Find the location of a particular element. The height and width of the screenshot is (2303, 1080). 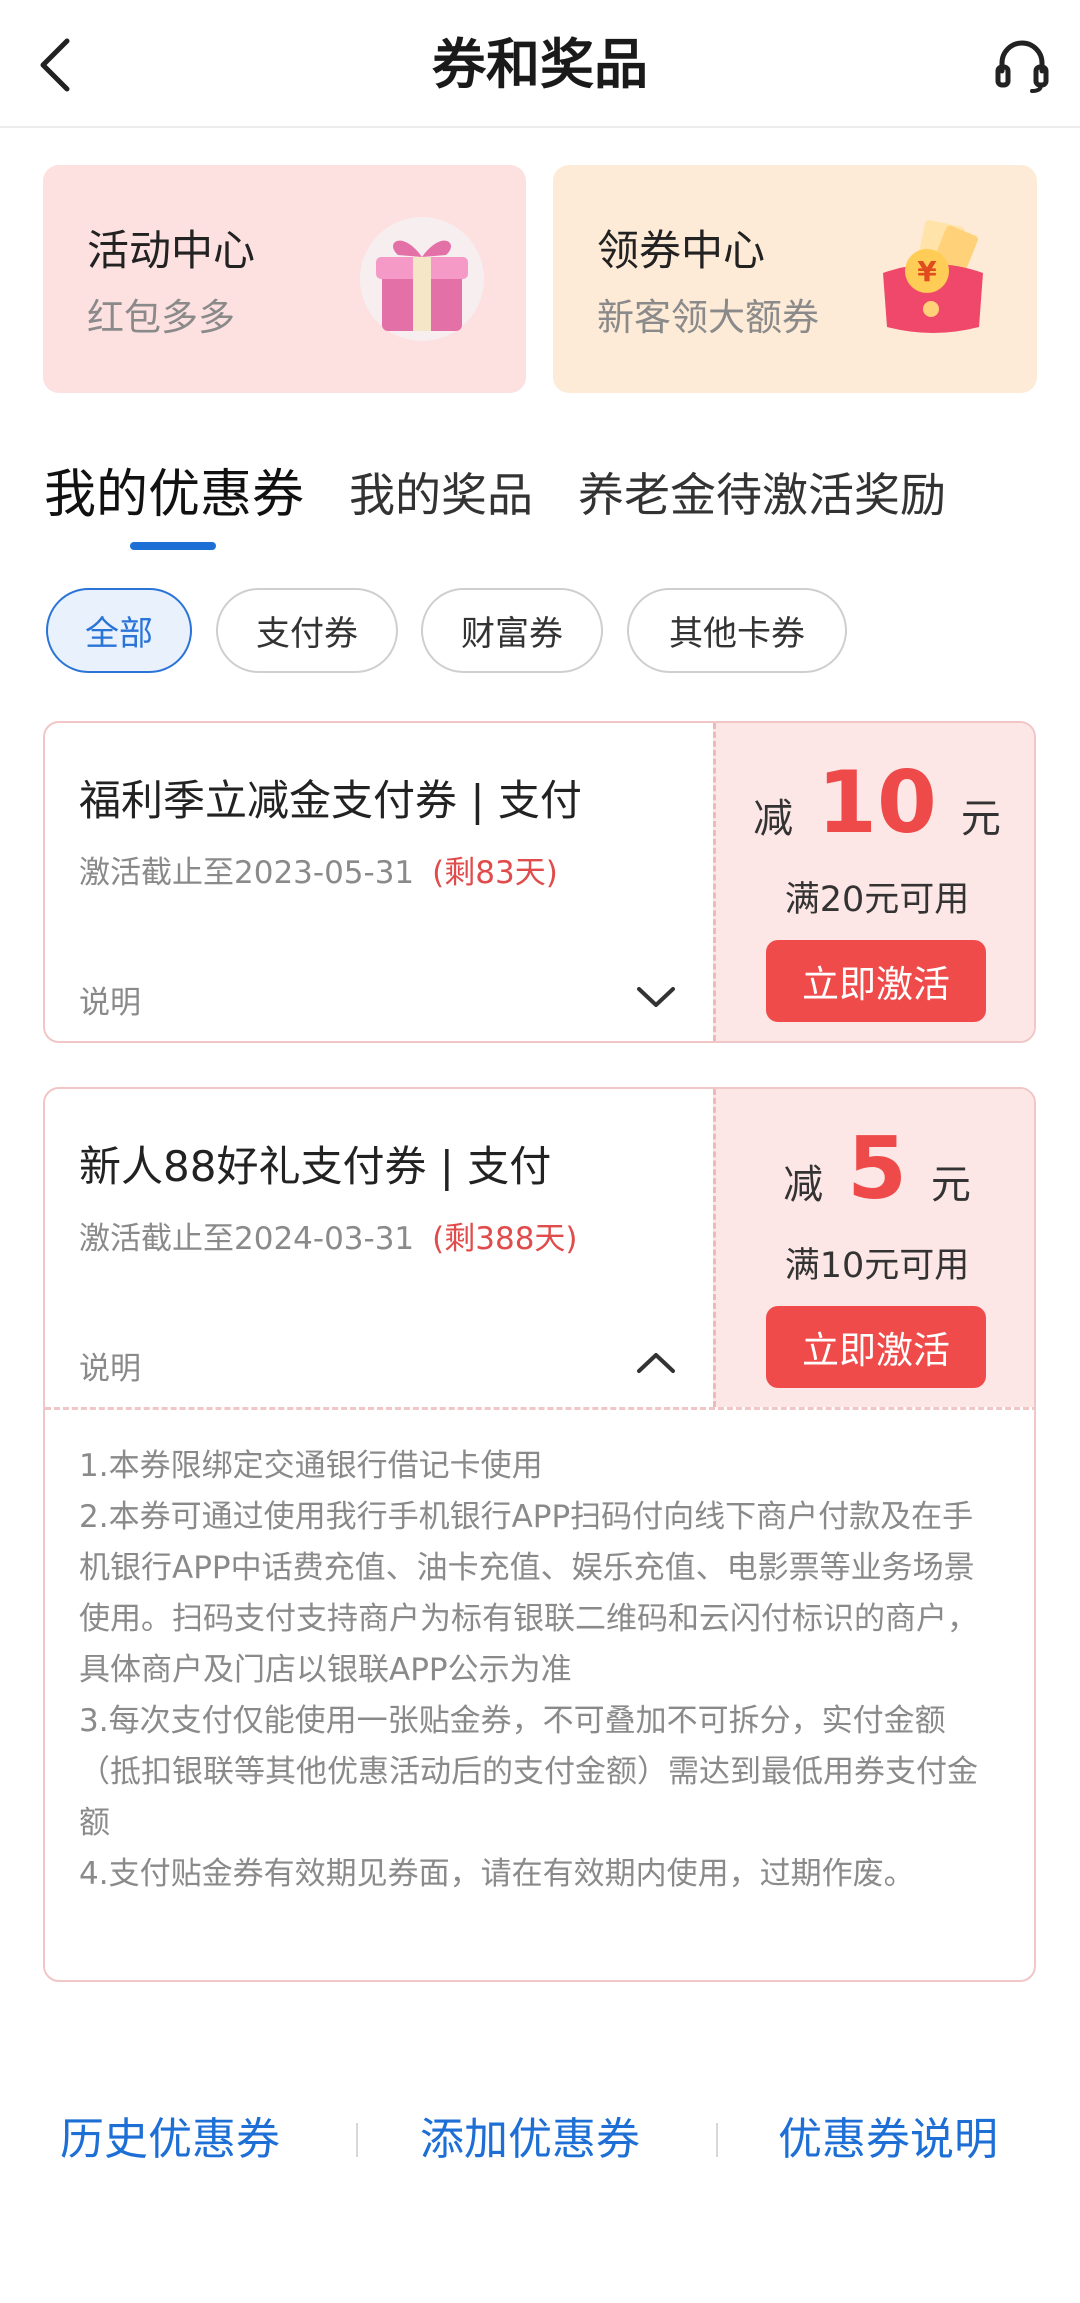

coupon-value-panel: 减 10 元 满20元可用 立即激活 is located at coordinates (873, 882).